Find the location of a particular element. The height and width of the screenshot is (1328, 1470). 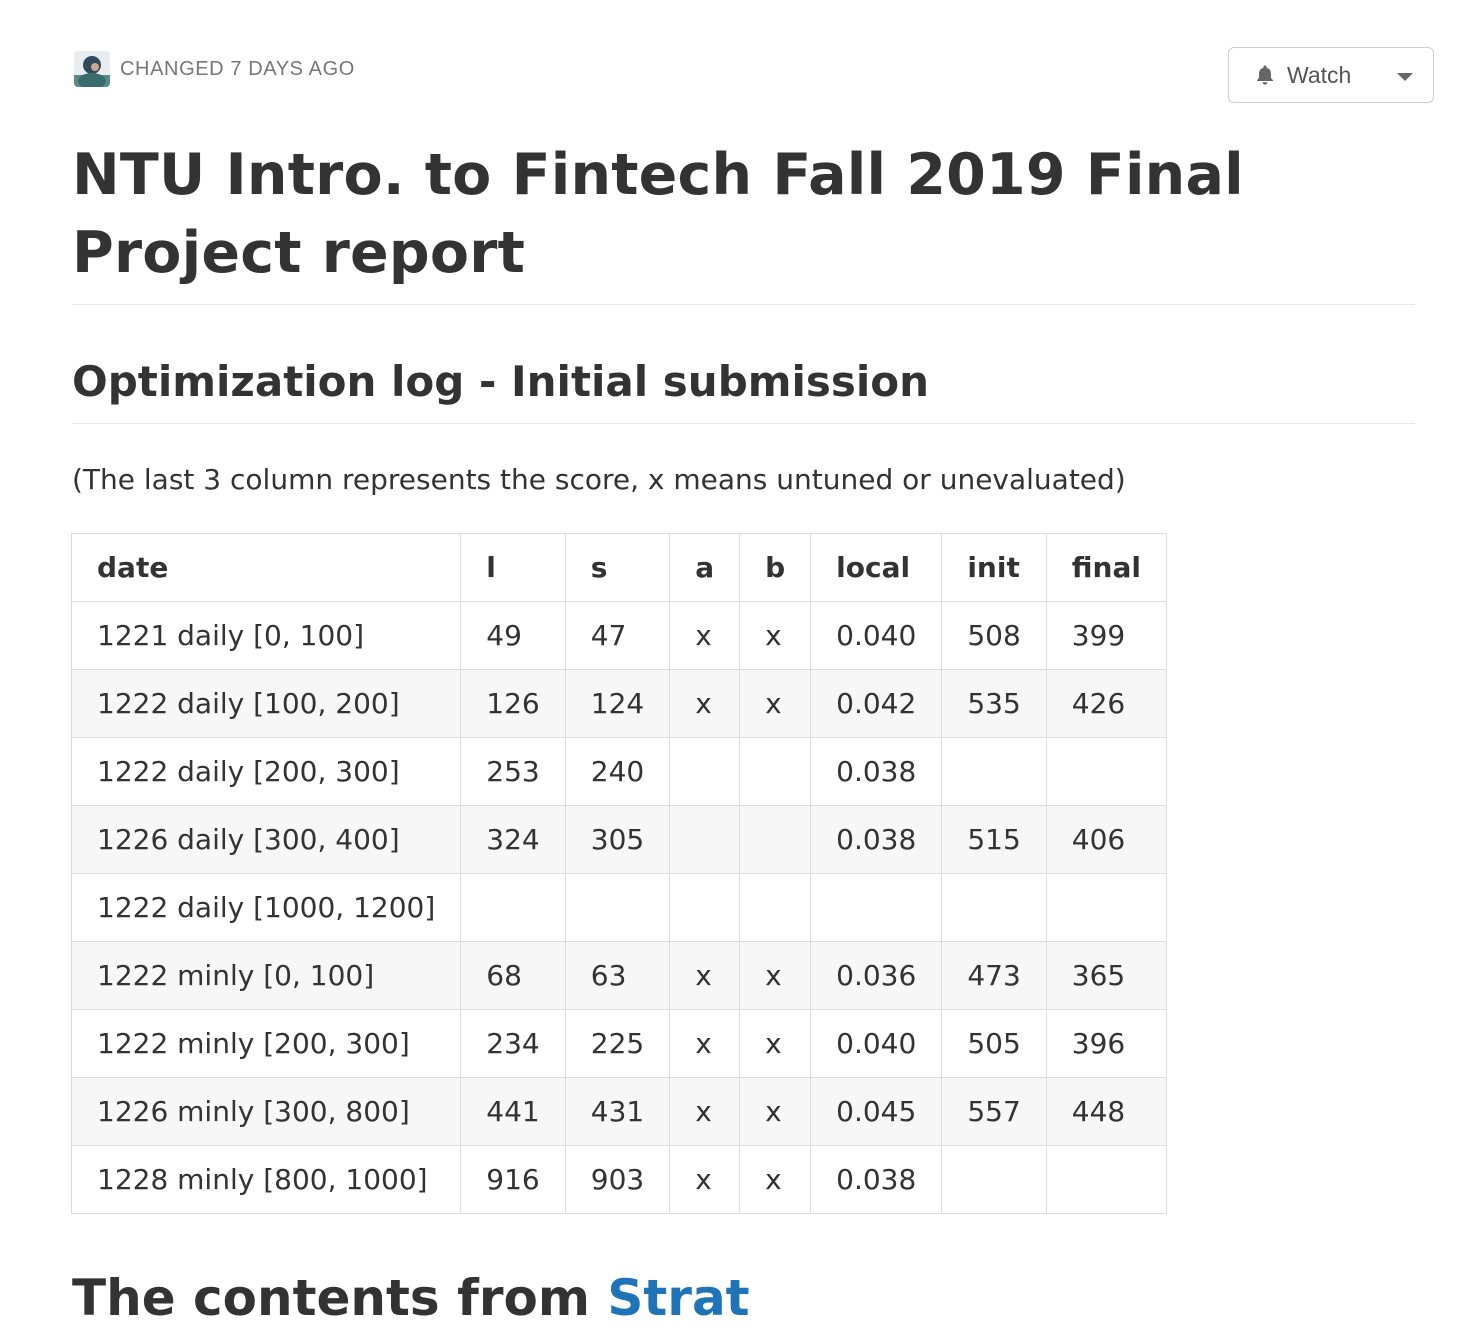

cell-s: 240 is located at coordinates (617, 771).